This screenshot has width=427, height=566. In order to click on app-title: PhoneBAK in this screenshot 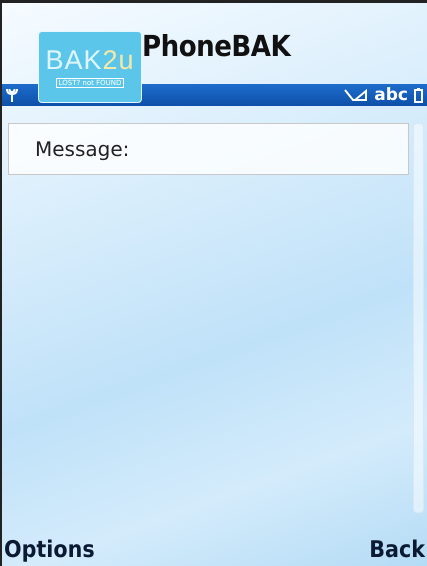, I will do `click(216, 46)`.